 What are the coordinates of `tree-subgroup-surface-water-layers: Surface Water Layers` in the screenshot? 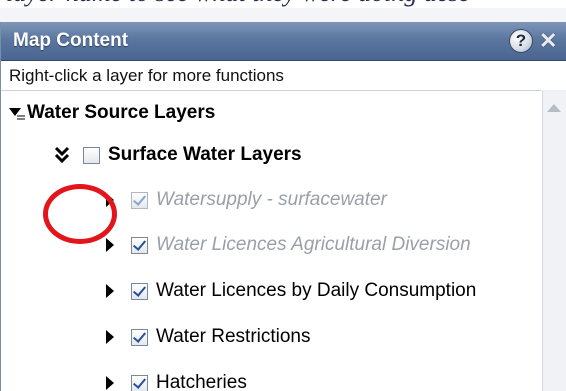 It's located at (177, 155).